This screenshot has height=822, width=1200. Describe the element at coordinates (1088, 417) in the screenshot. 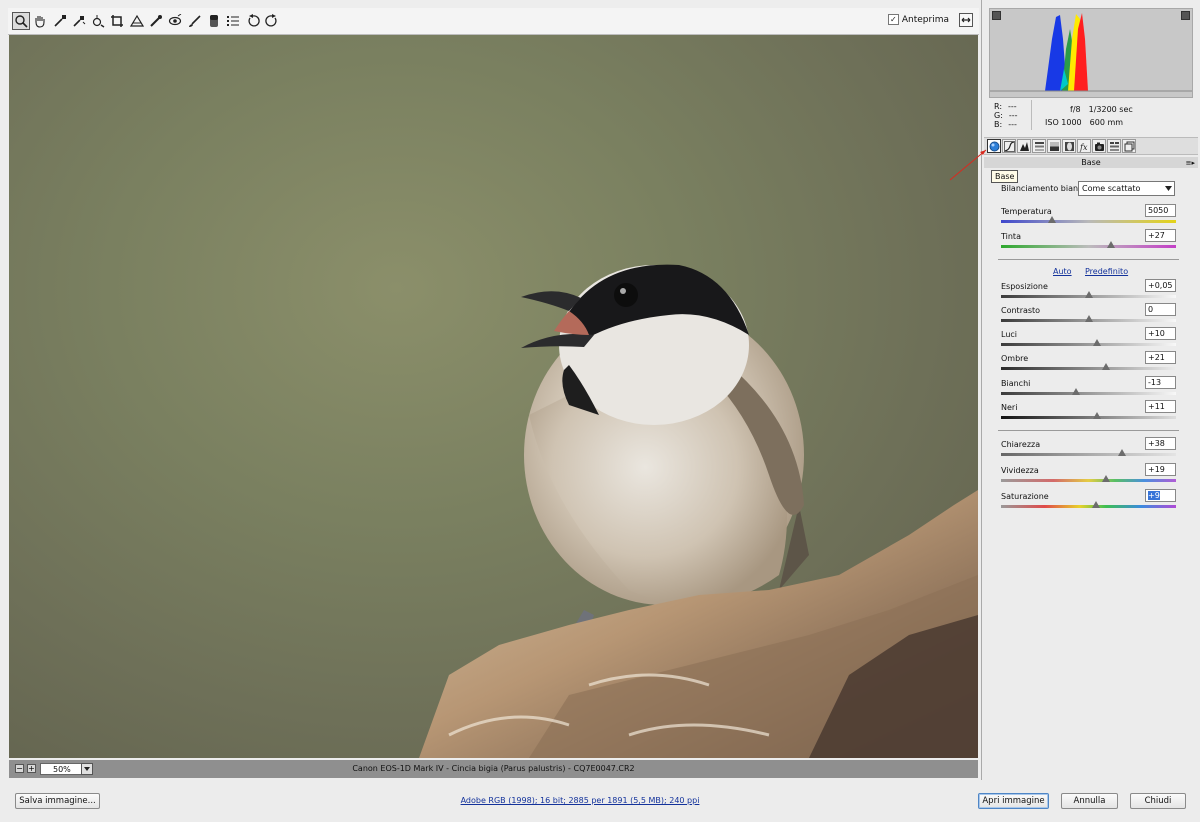

I see `neri-track` at that location.